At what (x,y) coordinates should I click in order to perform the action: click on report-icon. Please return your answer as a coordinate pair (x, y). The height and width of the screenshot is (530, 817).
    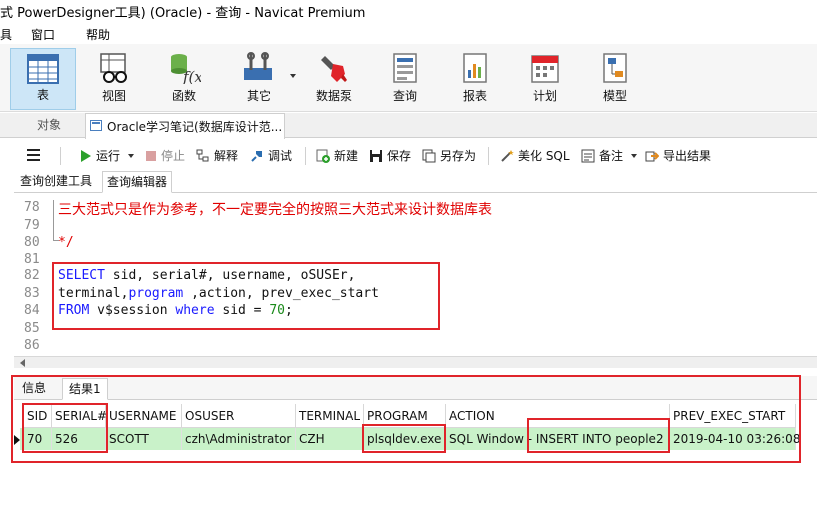
    Looking at the image, I should click on (475, 68).